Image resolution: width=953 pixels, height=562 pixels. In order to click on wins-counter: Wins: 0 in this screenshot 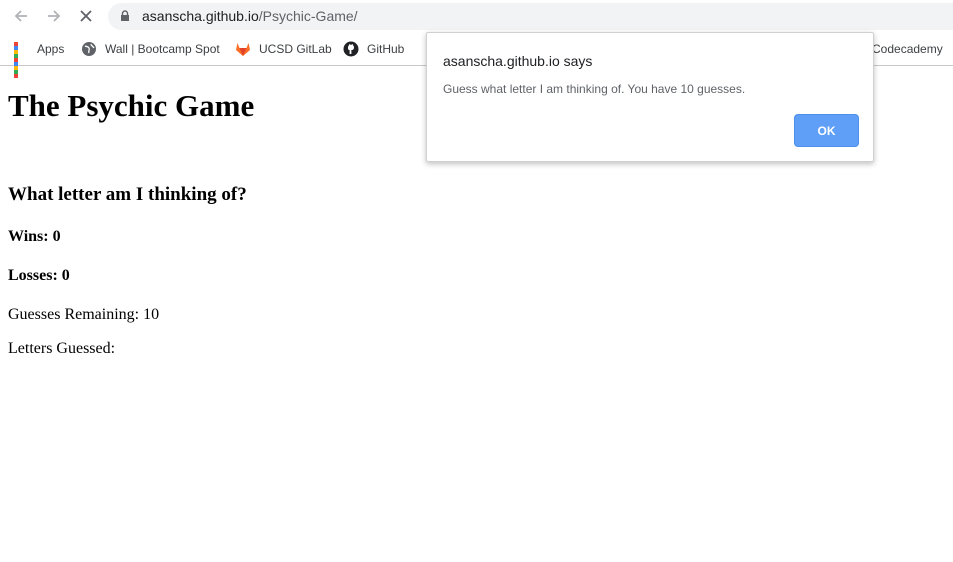, I will do `click(34, 236)`.